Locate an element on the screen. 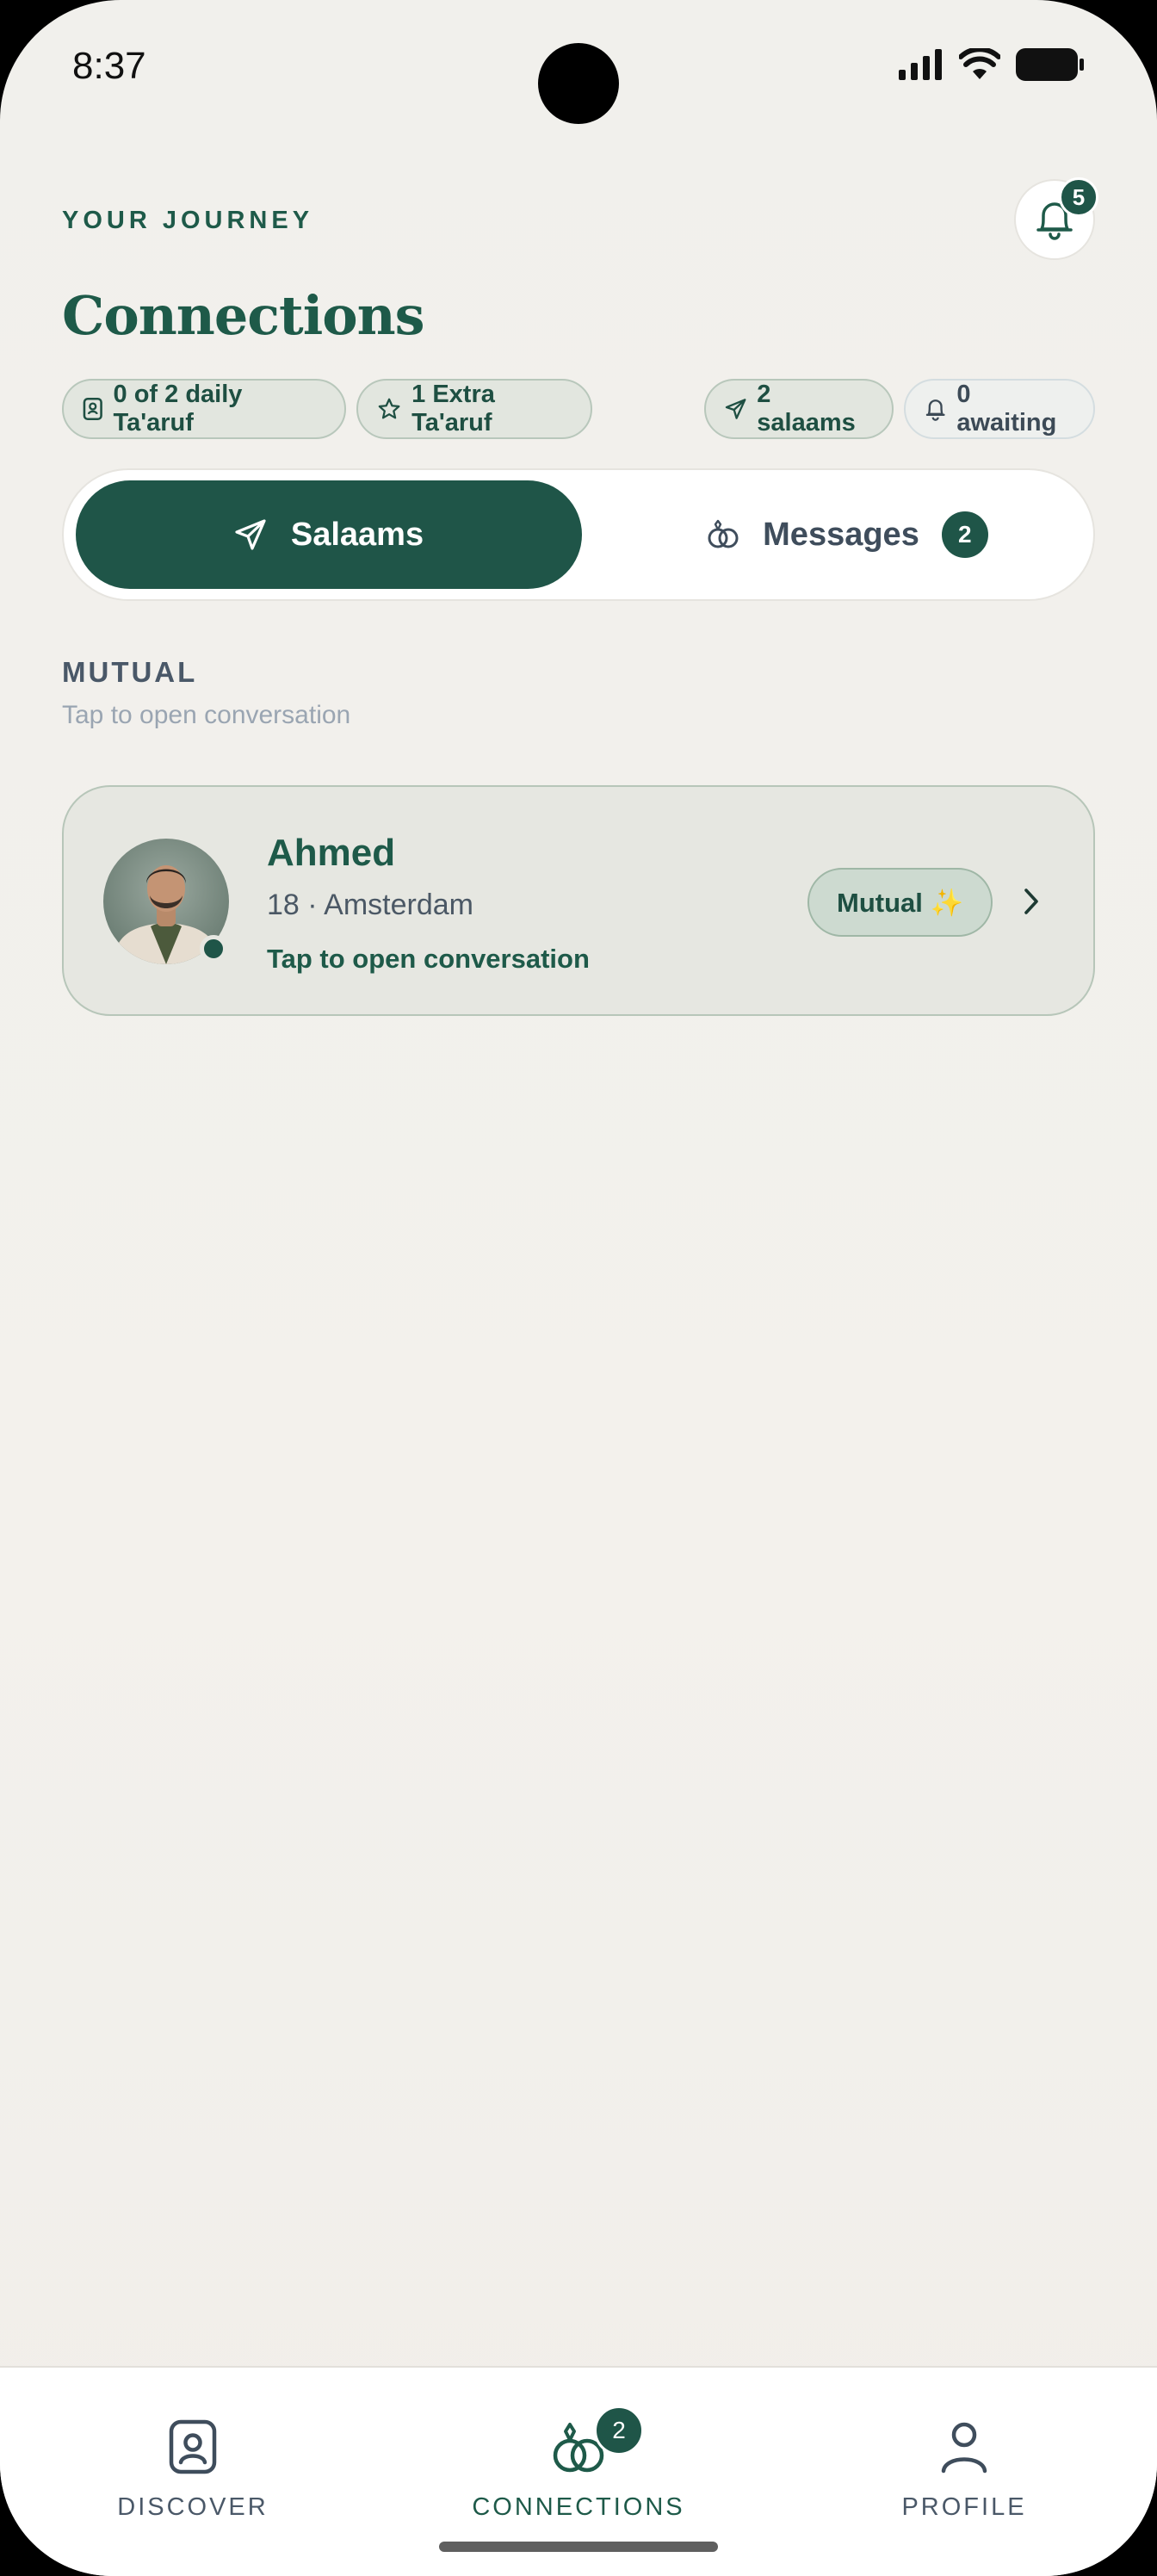 The image size is (1157, 2576). status-time: 8:37 is located at coordinates (109, 66).